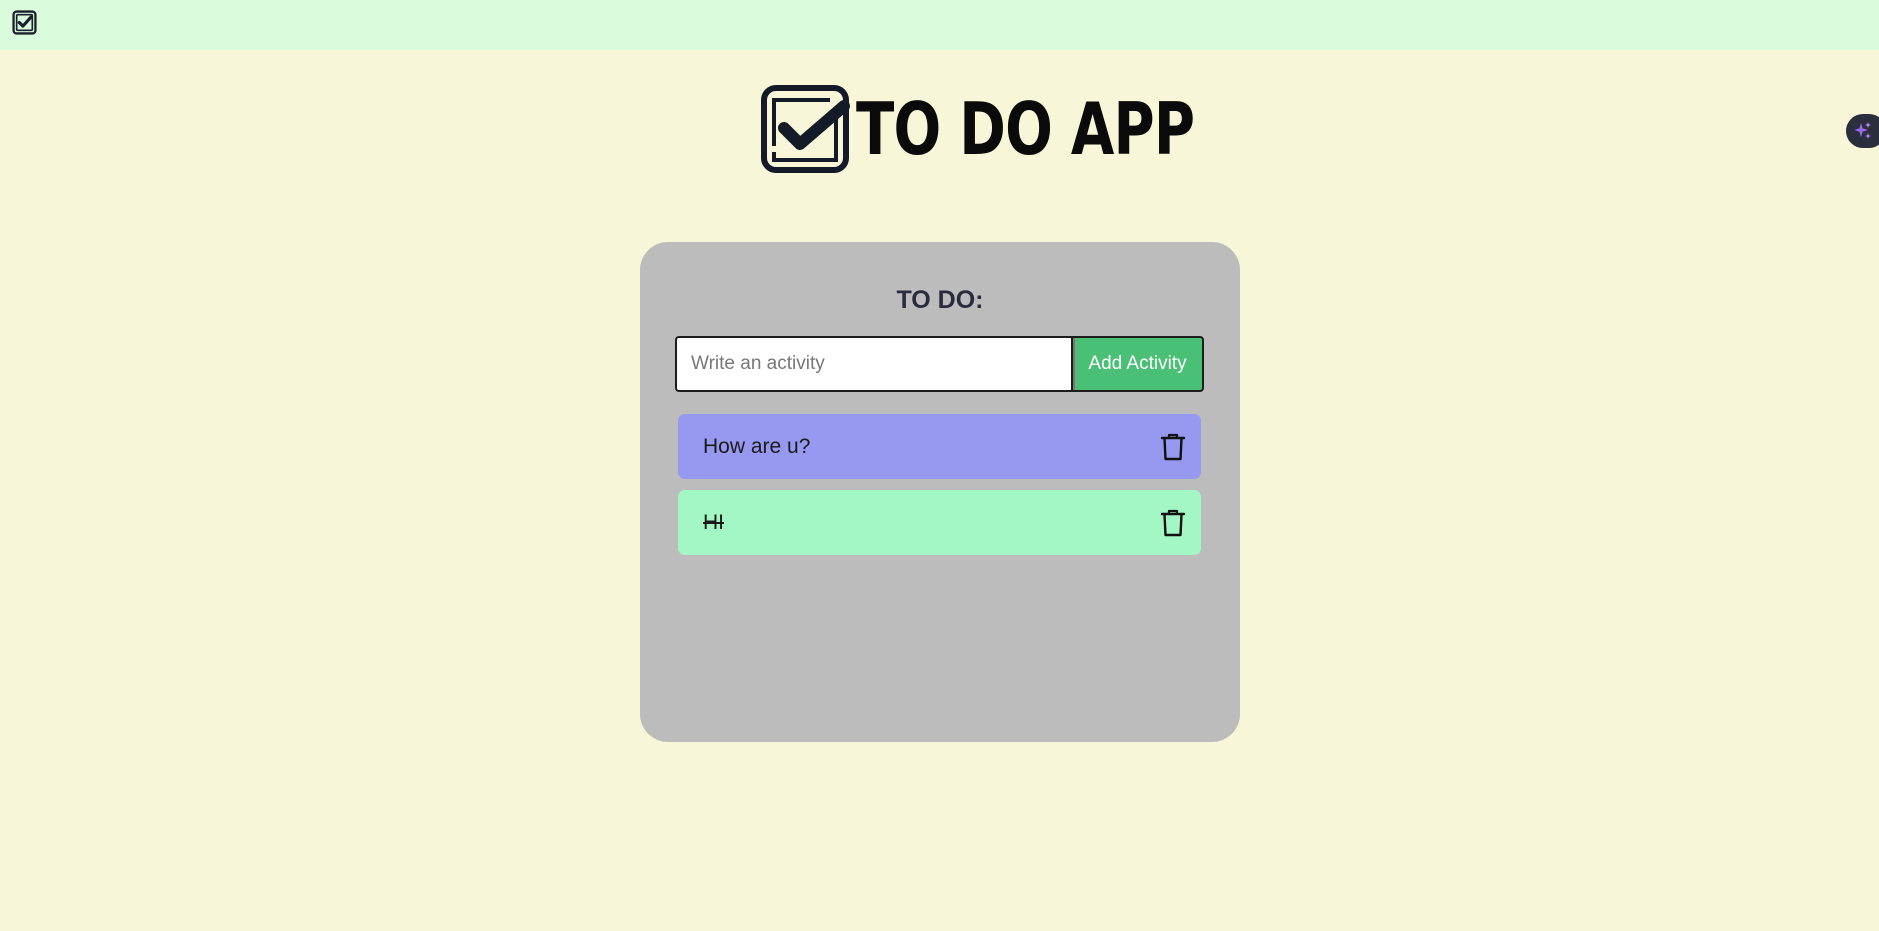 The image size is (1879, 931). I want to click on app-title: TO DO APP, so click(1025, 129).